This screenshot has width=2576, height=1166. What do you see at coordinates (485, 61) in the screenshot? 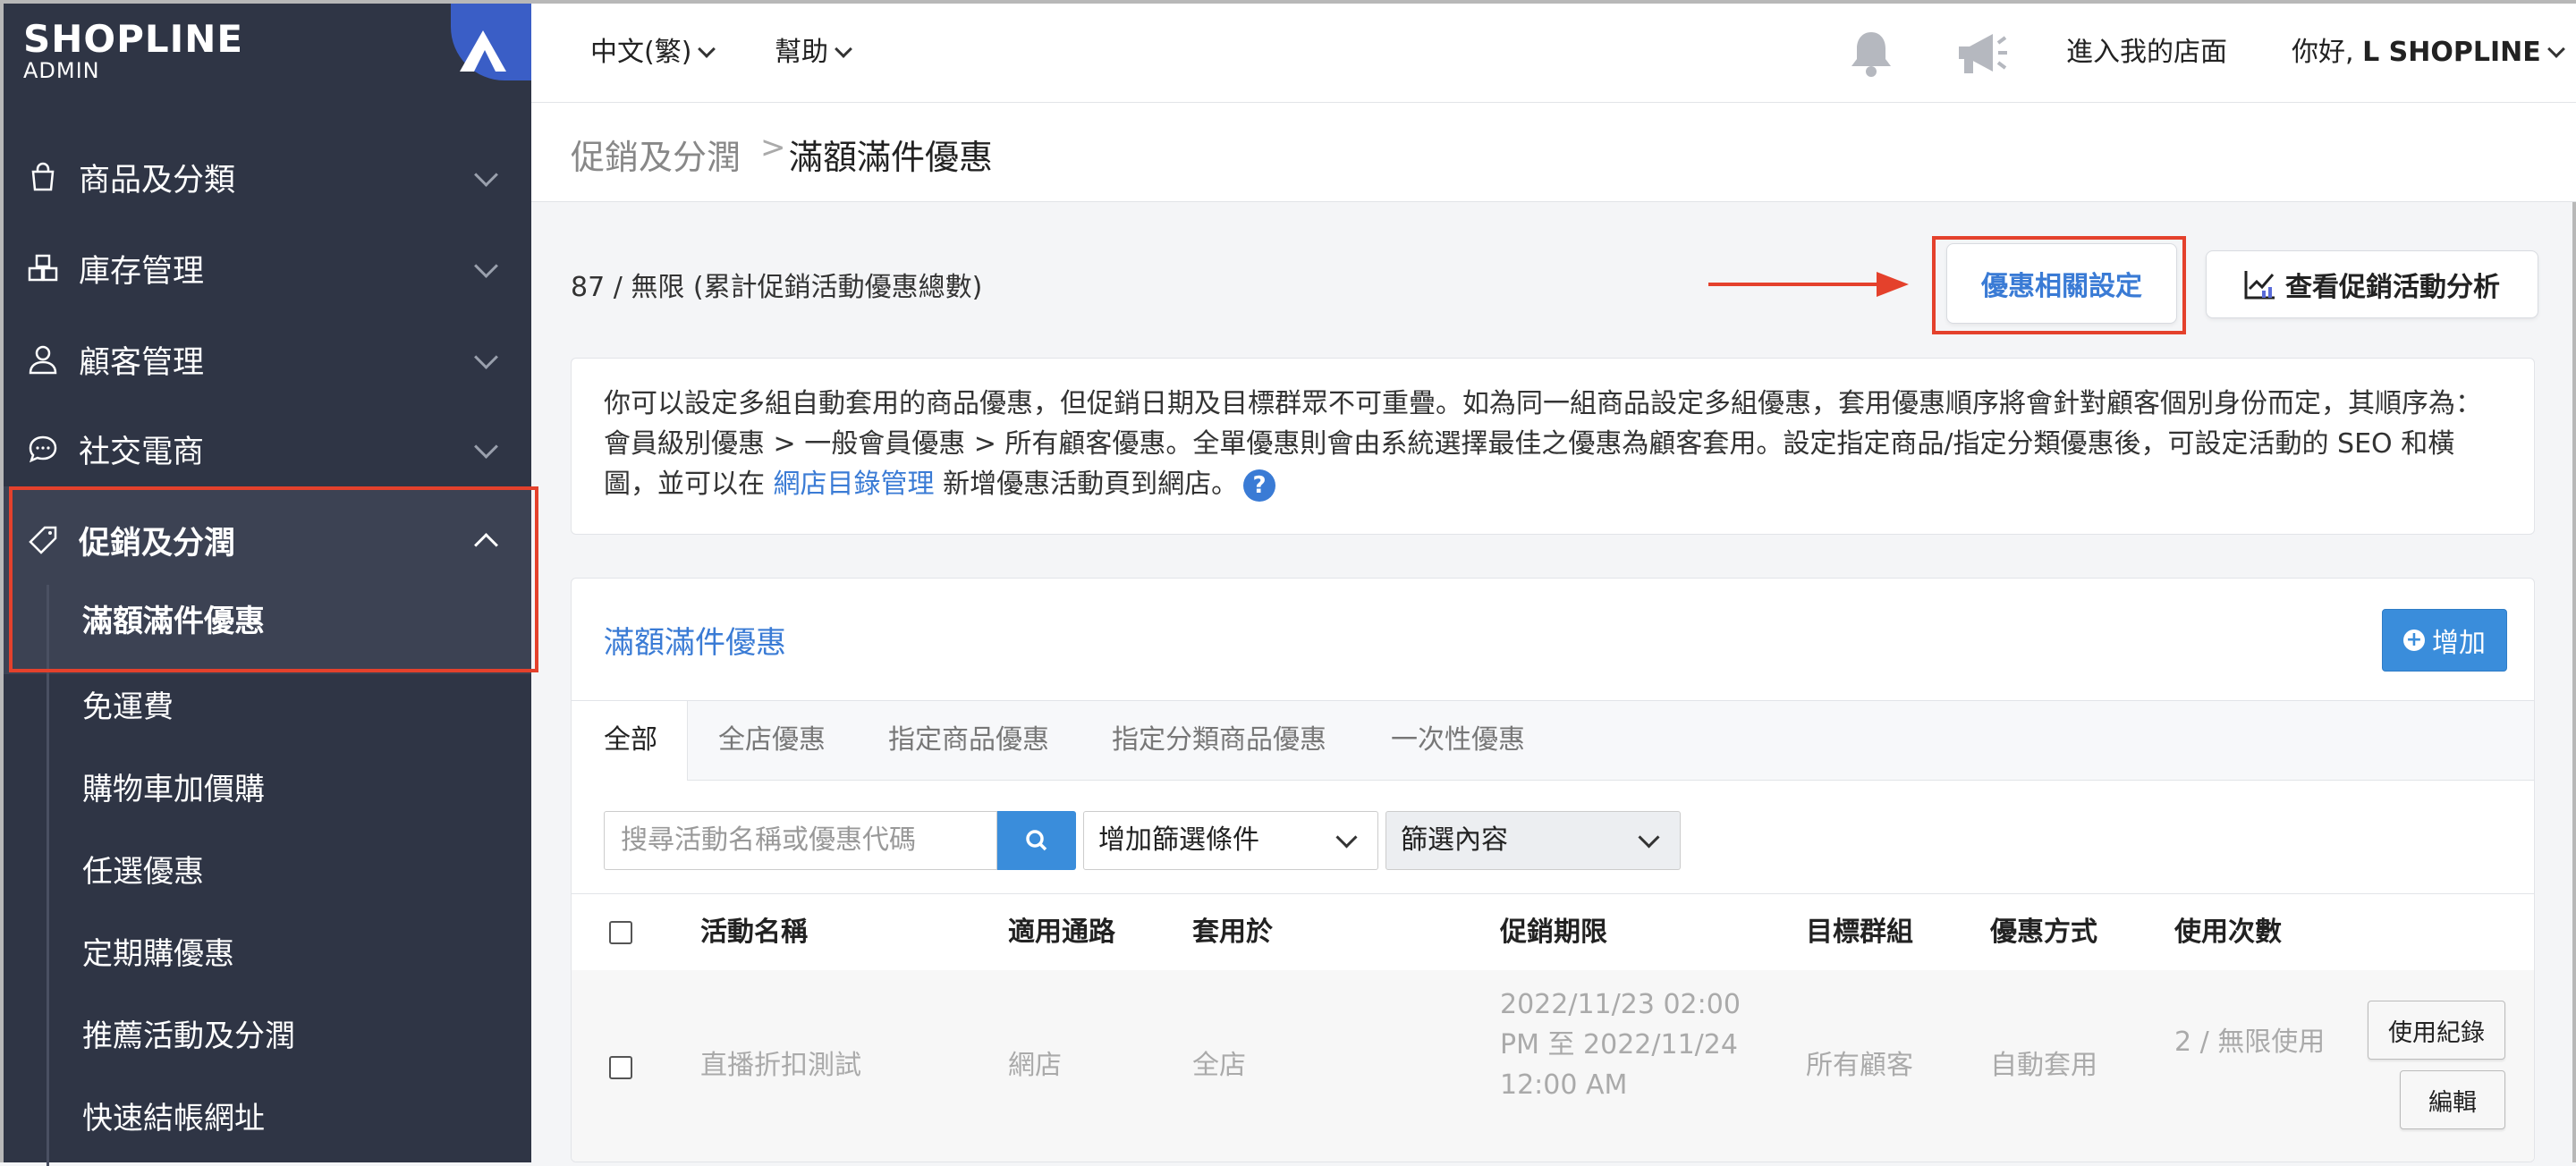
I see `logo-mark-cut` at bounding box center [485, 61].